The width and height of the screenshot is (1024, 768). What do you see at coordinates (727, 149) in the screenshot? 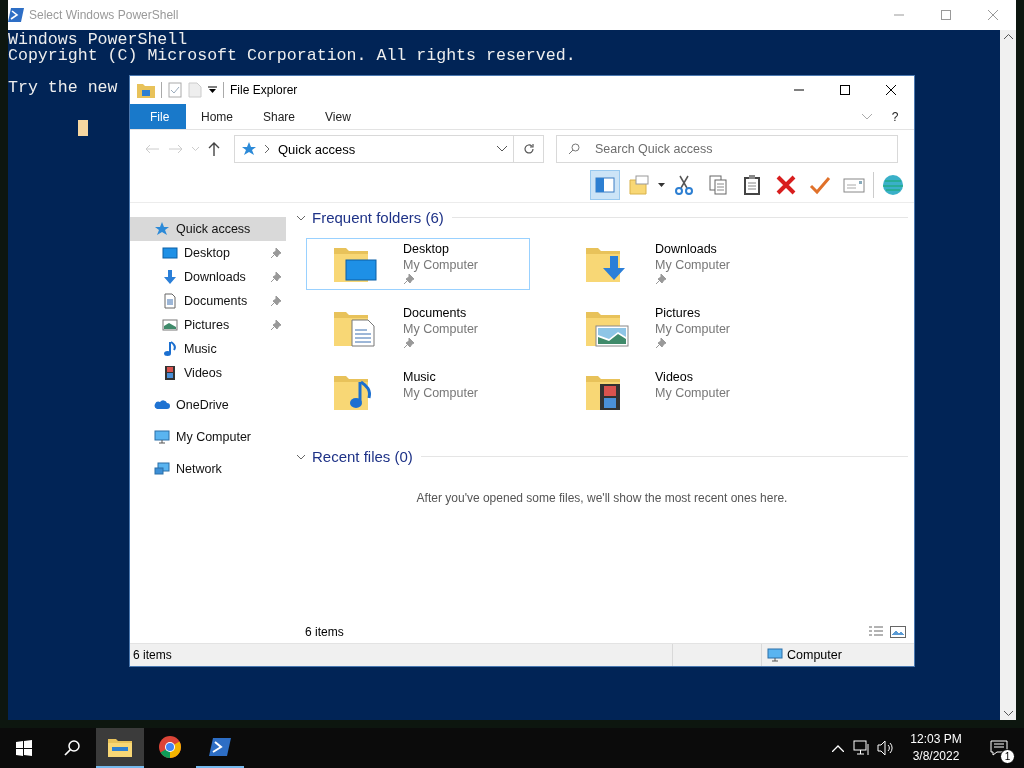
I see `search-field: Search Quick access` at bounding box center [727, 149].